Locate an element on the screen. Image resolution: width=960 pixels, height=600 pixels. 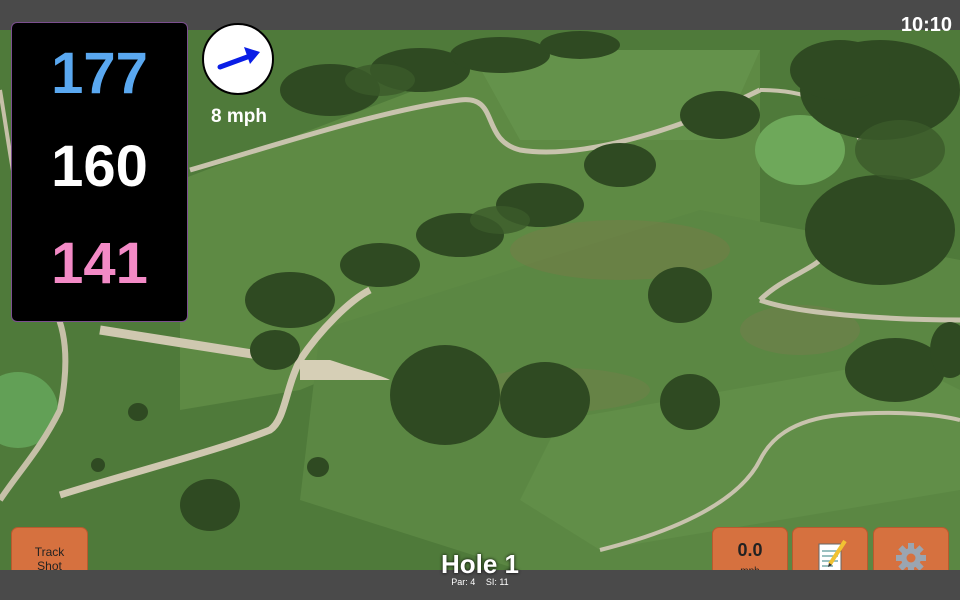
speed-value: 0.0 is located at coordinates (750, 550).